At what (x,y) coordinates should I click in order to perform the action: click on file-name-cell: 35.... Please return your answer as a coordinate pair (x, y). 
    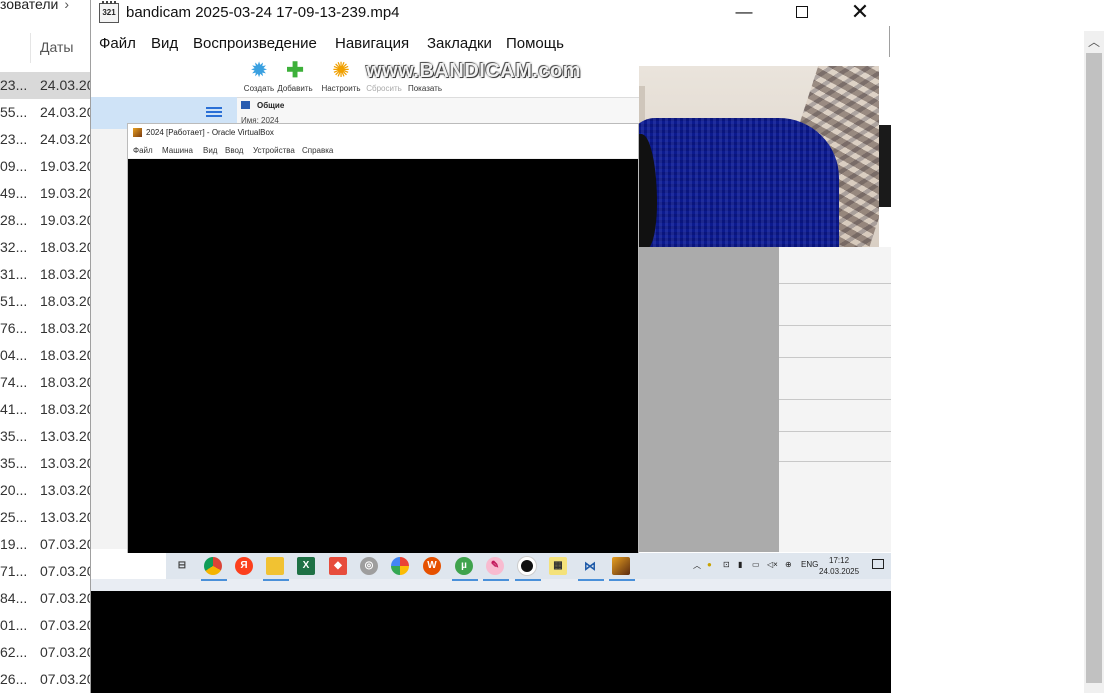
    Looking at the image, I should click on (14, 436).